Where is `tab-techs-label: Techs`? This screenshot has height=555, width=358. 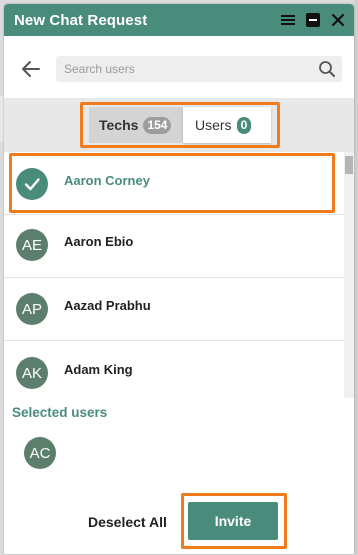 tab-techs-label: Techs is located at coordinates (119, 125).